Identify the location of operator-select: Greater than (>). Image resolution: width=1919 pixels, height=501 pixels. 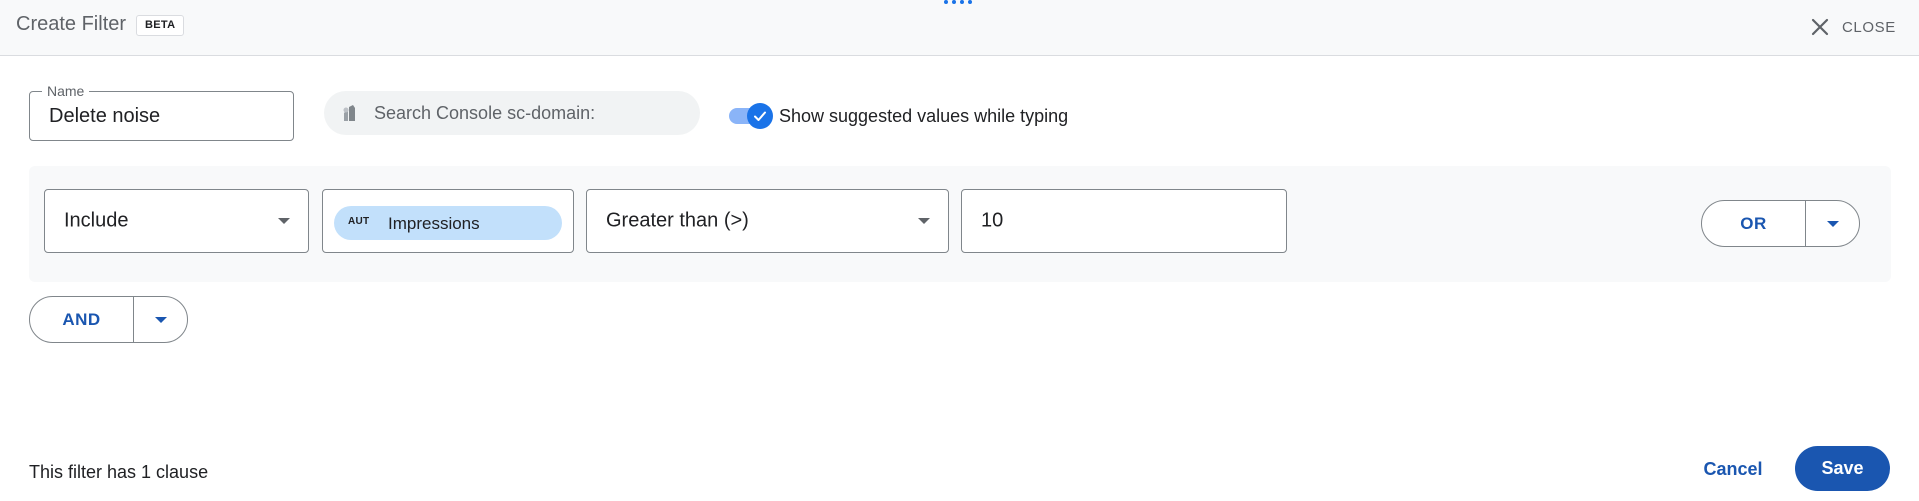
(767, 221).